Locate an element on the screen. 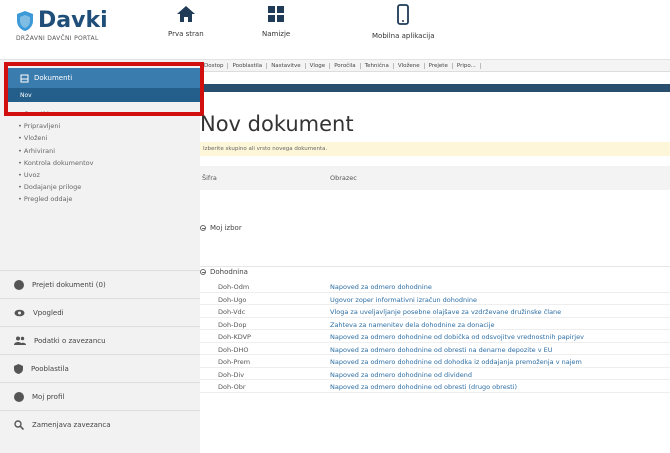  table-row: Doh-Odm Napoved za odmero dohodnine is located at coordinates (435, 286).